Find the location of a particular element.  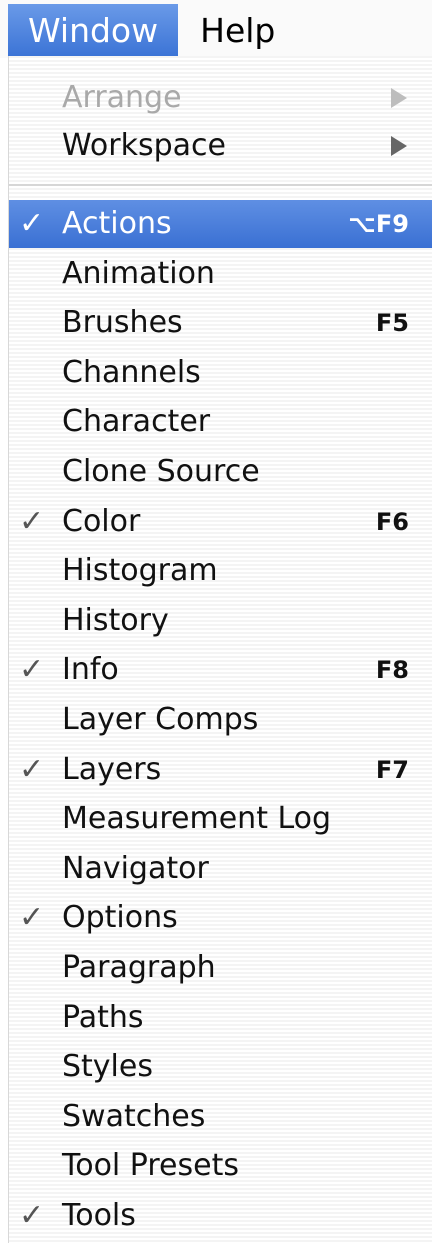

menu-item-tool-presets: Tool Presets is located at coordinates (220, 1166).